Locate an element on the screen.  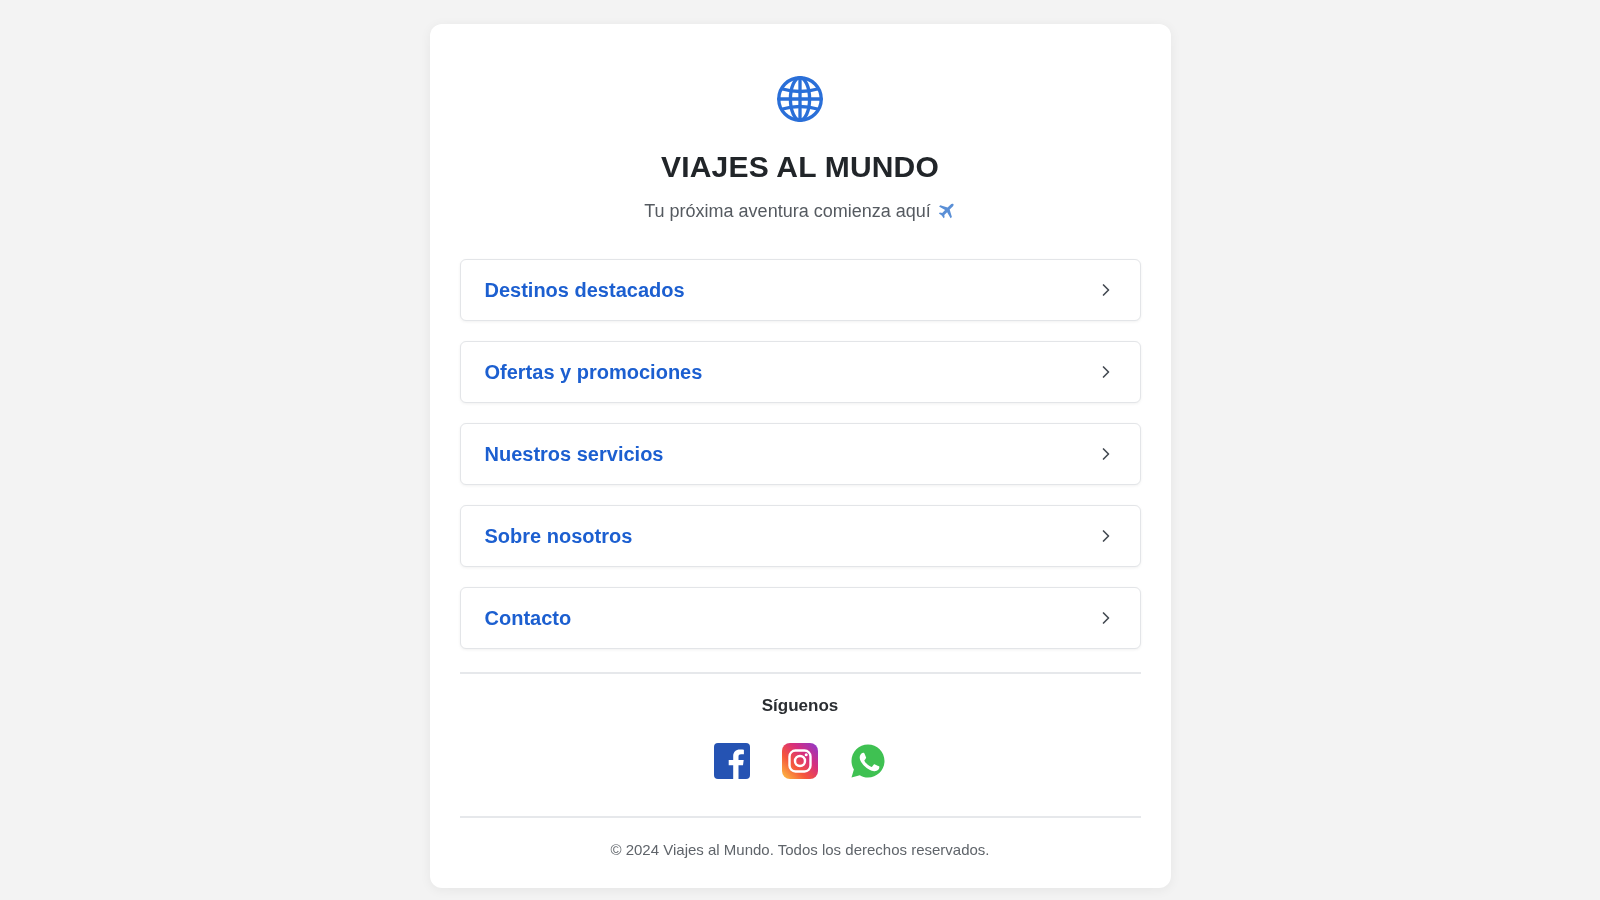
social-heading: Síguenos is located at coordinates (800, 706).